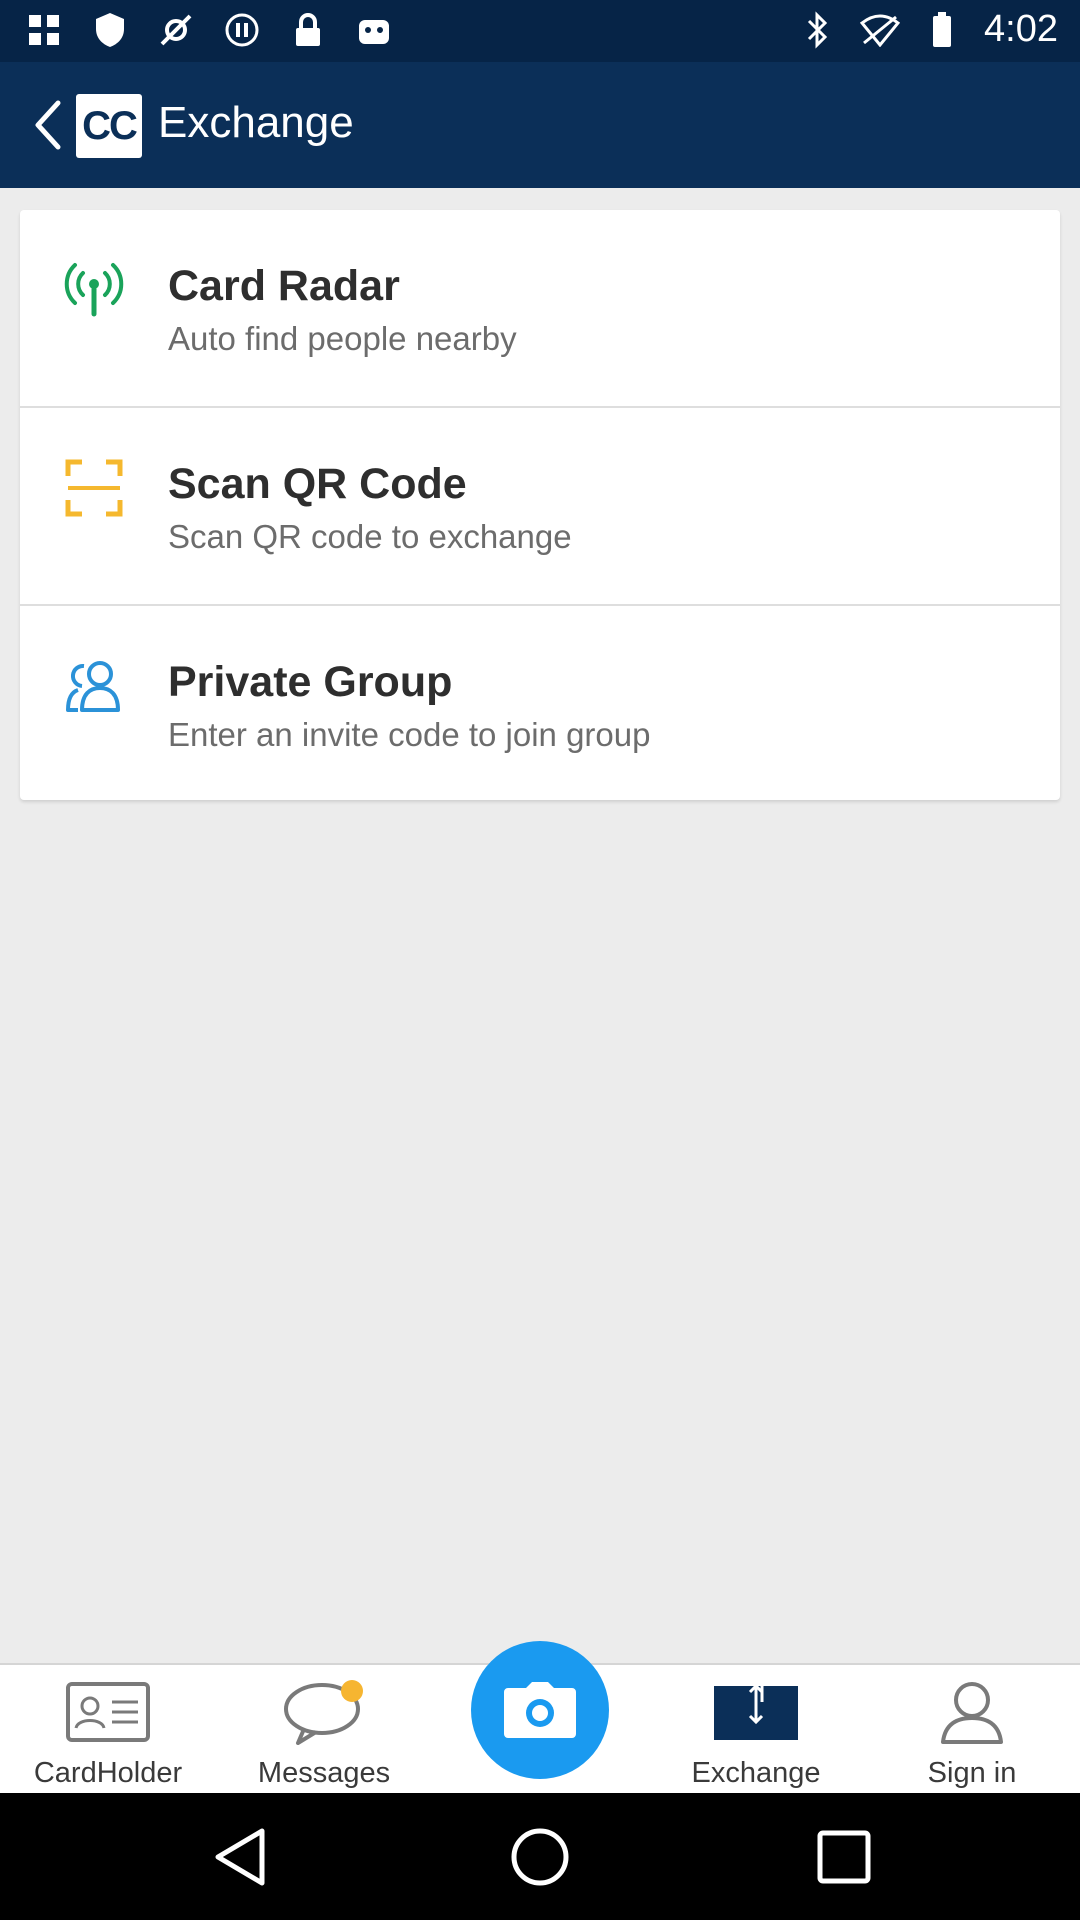 Image resolution: width=1080 pixels, height=1920 pixels. What do you see at coordinates (1021, 29) in the screenshot?
I see `status-time: 4:02` at bounding box center [1021, 29].